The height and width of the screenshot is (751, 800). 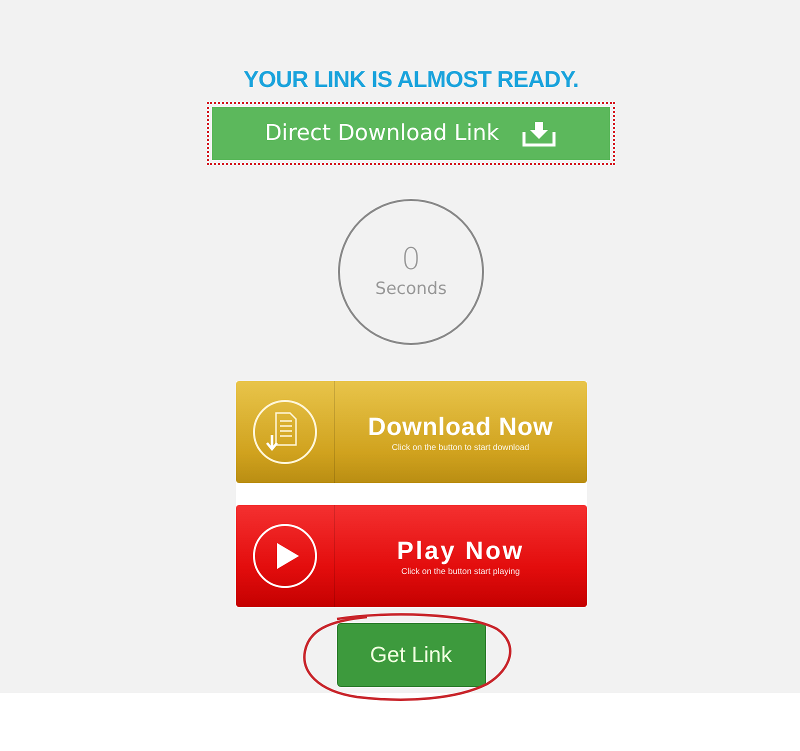 What do you see at coordinates (460, 551) in the screenshot?
I see `button-title: Play Now` at bounding box center [460, 551].